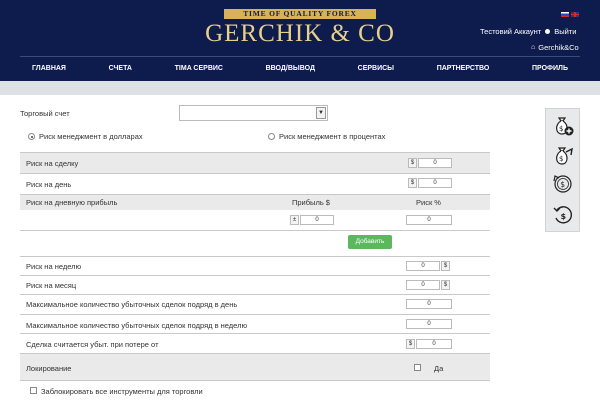 This screenshot has height=400, width=600. I want to click on logout-link: Выйти, so click(565, 31).